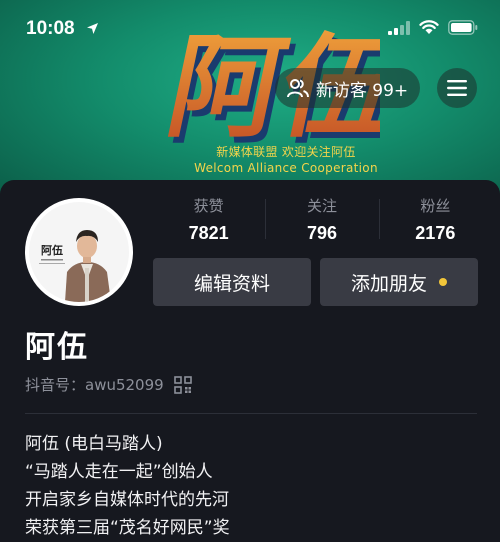 The height and width of the screenshot is (542, 500). I want to click on new-visitors-button: 新访客 99+, so click(347, 88).